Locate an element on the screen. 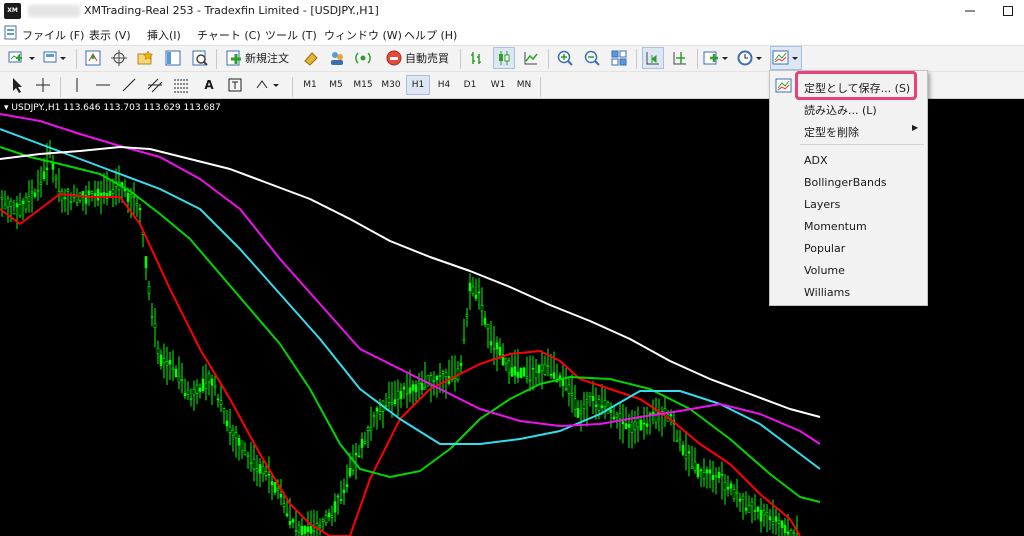 Image resolution: width=1024 pixels, height=536 pixels. autoscroll-button is located at coordinates (653, 58).